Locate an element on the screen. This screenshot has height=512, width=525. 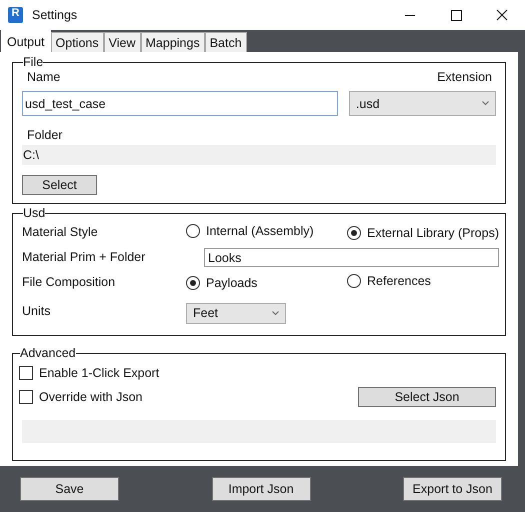
setting-label: Units is located at coordinates (36, 311).